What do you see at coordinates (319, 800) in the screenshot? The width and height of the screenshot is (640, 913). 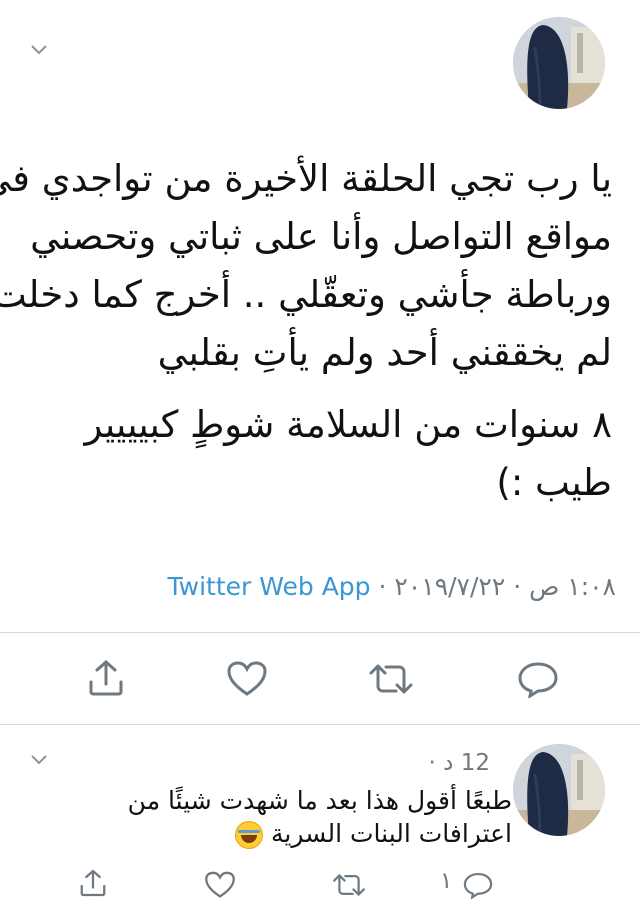 I see `reply-line: طبعًا أقول هذا بعد ما شهدت شيئًا من` at bounding box center [319, 800].